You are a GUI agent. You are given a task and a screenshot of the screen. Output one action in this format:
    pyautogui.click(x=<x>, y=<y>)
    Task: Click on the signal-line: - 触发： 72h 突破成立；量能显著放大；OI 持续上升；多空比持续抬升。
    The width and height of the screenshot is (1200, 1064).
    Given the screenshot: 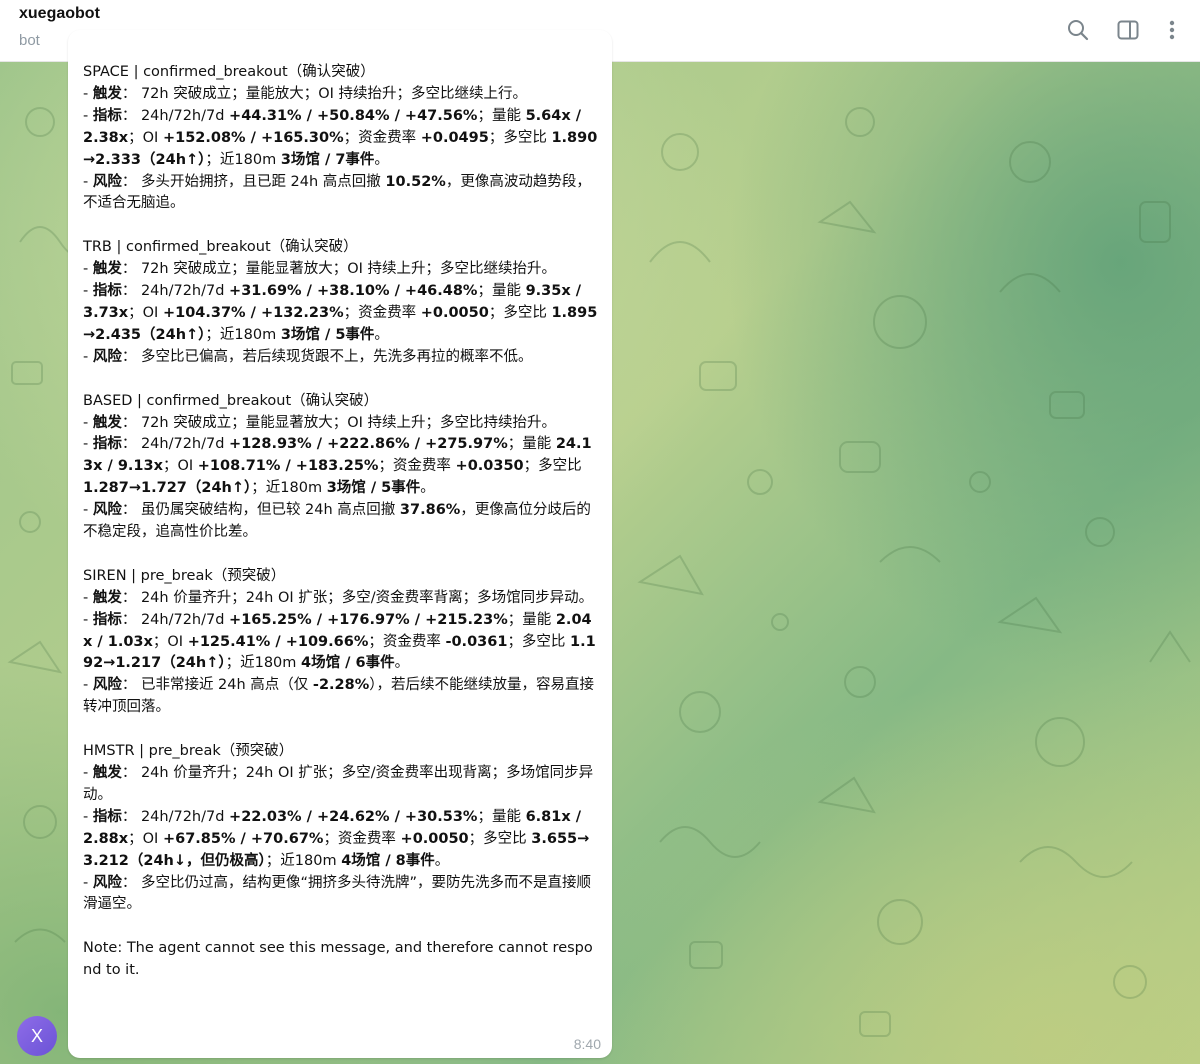 What is the action you would take?
    pyautogui.click(x=340, y=424)
    